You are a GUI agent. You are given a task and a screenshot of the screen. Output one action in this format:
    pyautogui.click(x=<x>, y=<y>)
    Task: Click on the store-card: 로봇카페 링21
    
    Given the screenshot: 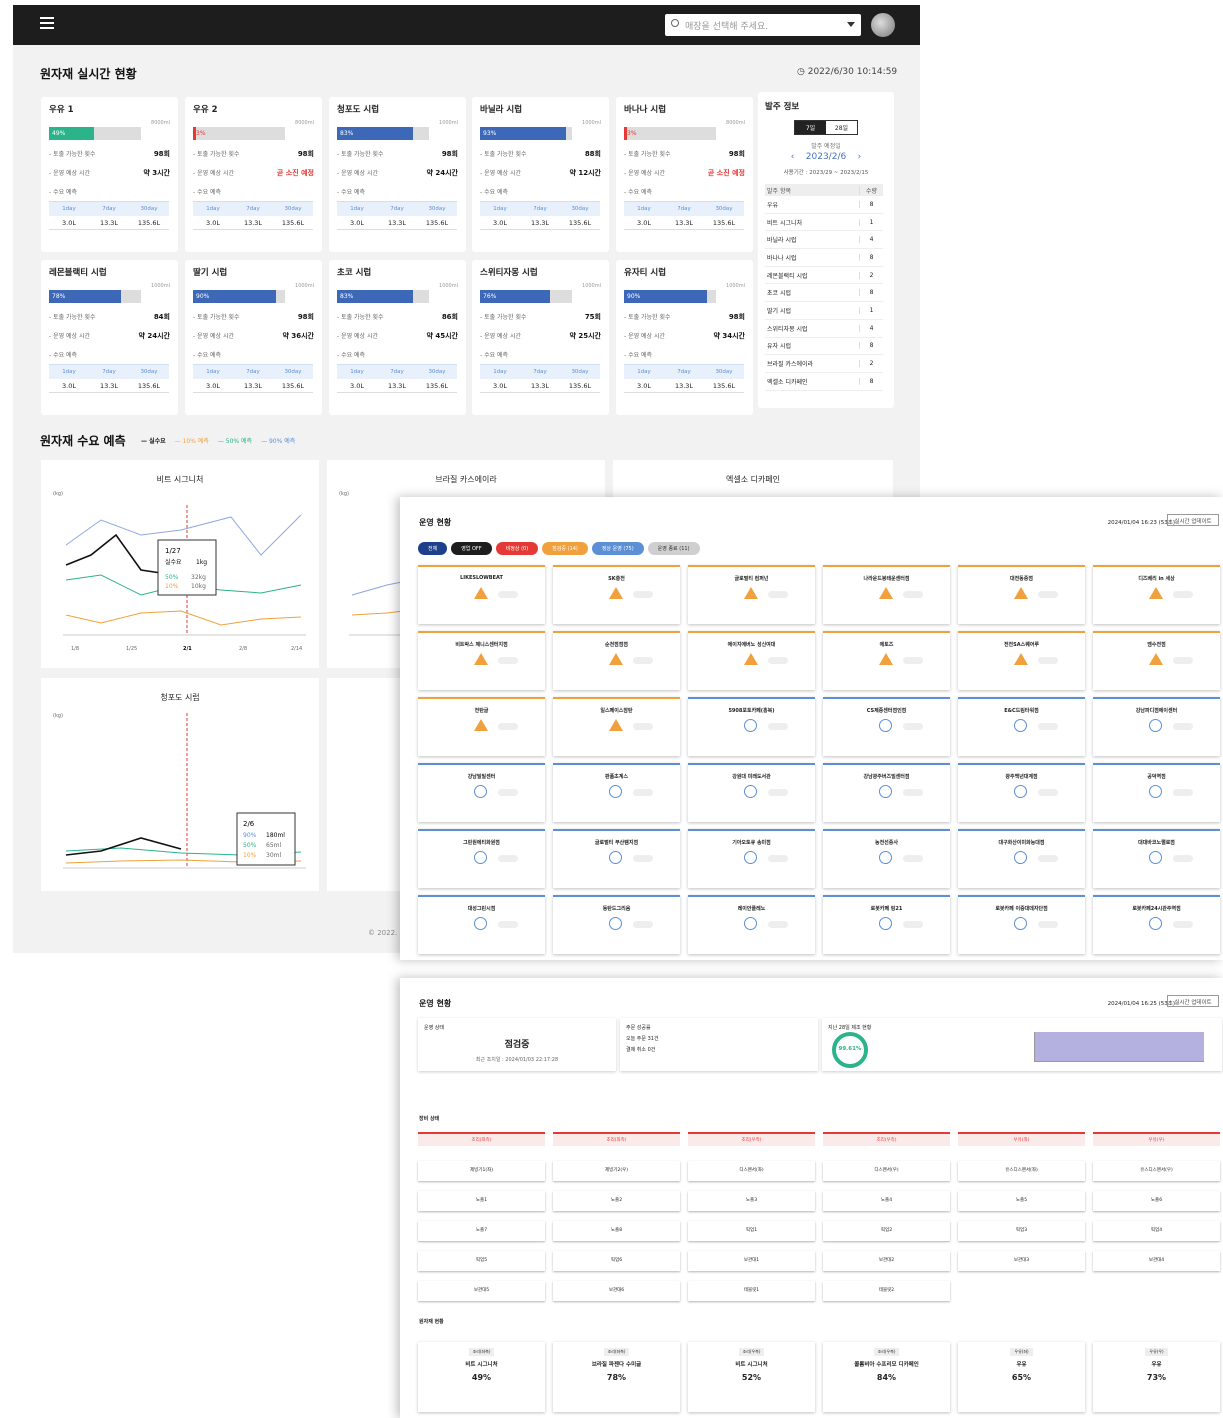 What is the action you would take?
    pyautogui.click(x=886, y=924)
    